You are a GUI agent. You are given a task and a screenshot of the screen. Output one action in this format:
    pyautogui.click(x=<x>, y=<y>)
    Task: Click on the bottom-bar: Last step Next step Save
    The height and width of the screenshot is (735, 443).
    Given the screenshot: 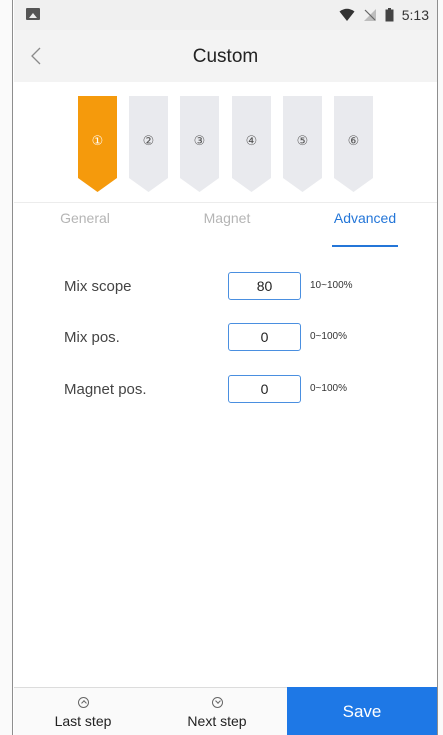 What is the action you would take?
    pyautogui.click(x=225, y=711)
    